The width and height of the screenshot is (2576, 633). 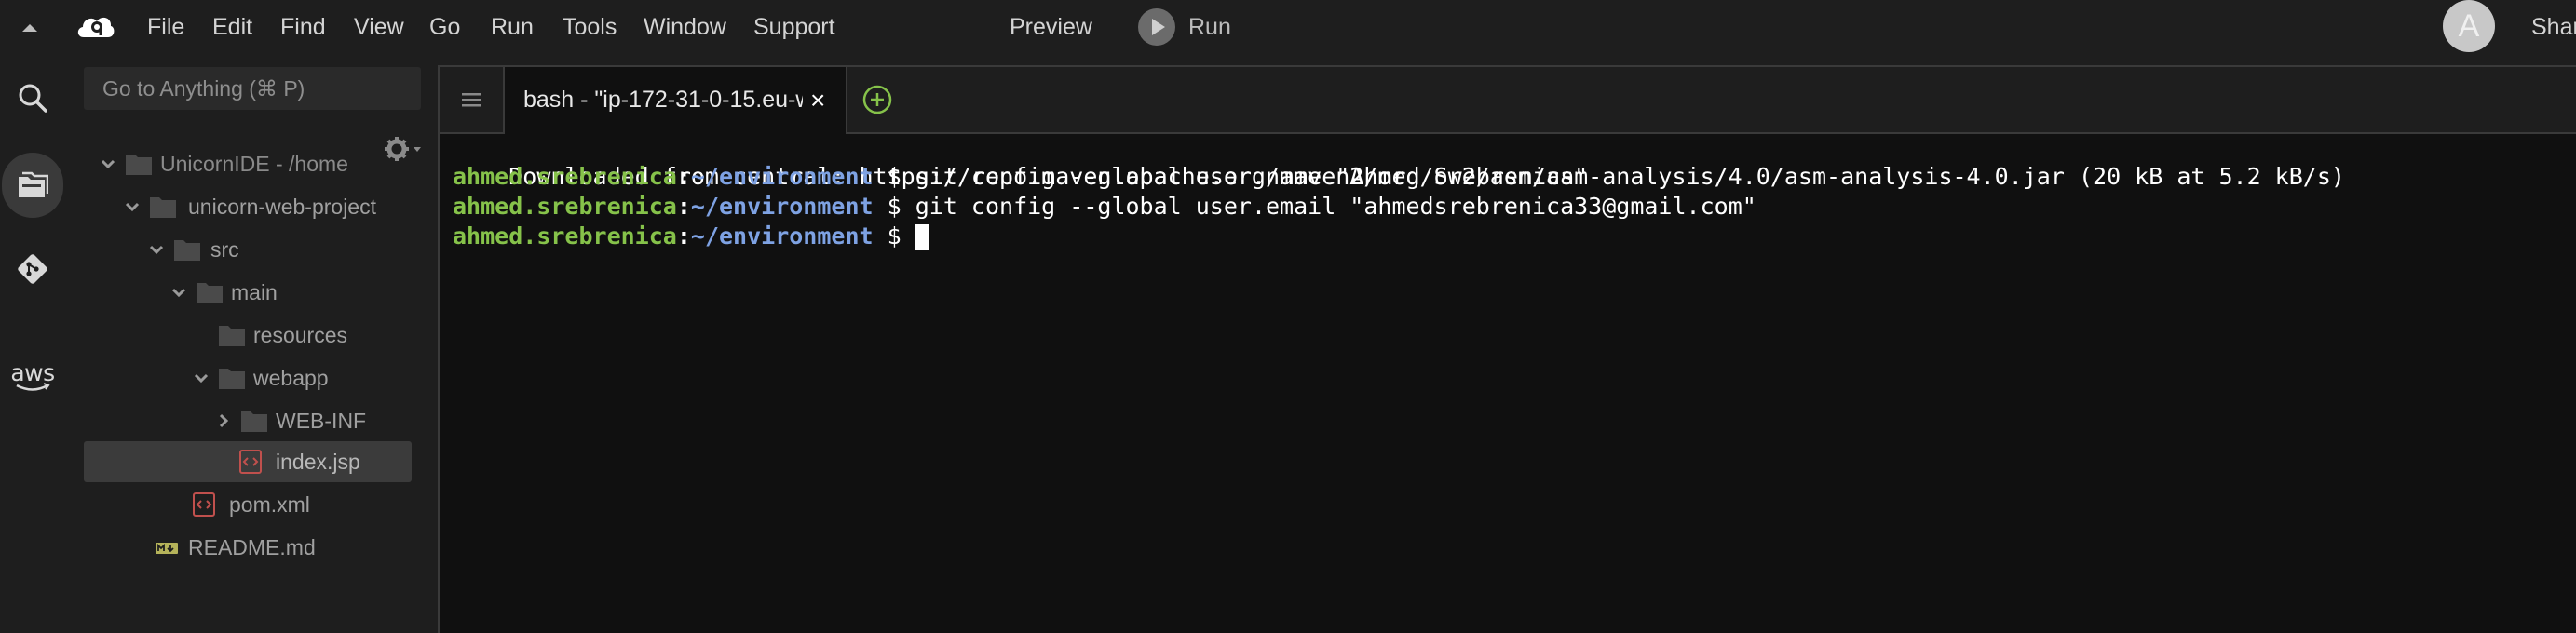 I want to click on terminal-cursor, so click(x=922, y=237).